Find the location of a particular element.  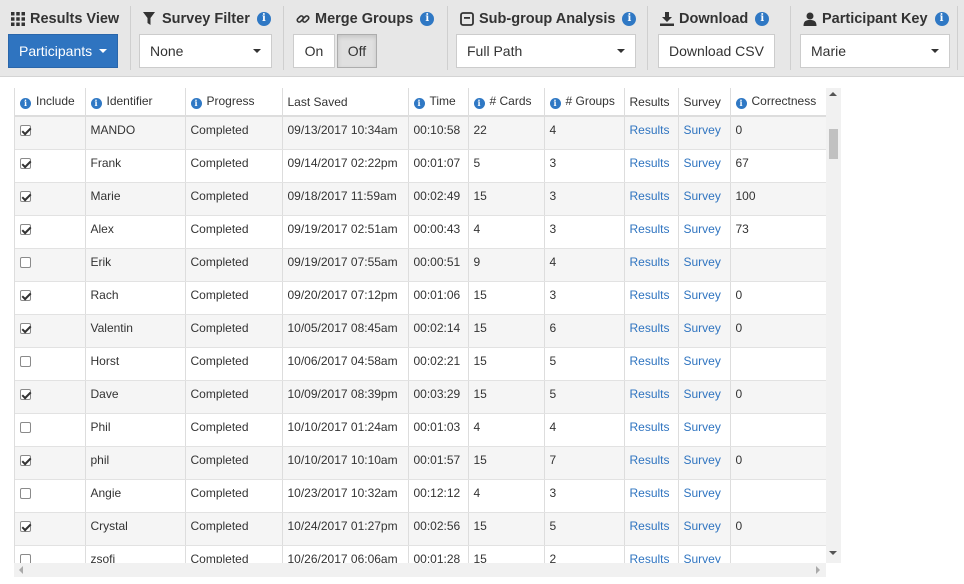

last-saved-cell: 10/10/2017 10:10am is located at coordinates (342, 459).